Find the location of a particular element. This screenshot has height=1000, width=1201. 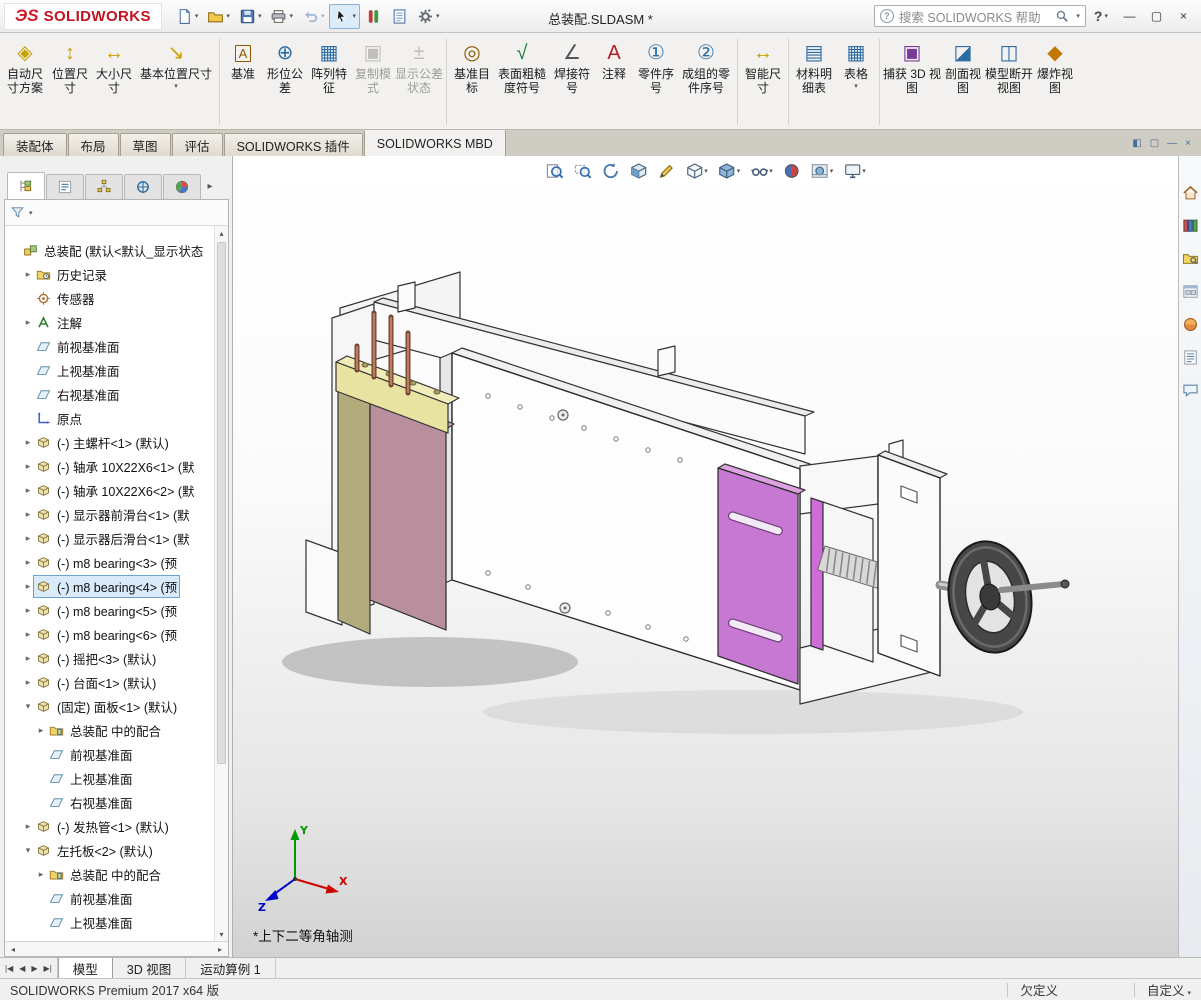

tab-motion-study-1: 运动算例 1 is located at coordinates (231, 968).